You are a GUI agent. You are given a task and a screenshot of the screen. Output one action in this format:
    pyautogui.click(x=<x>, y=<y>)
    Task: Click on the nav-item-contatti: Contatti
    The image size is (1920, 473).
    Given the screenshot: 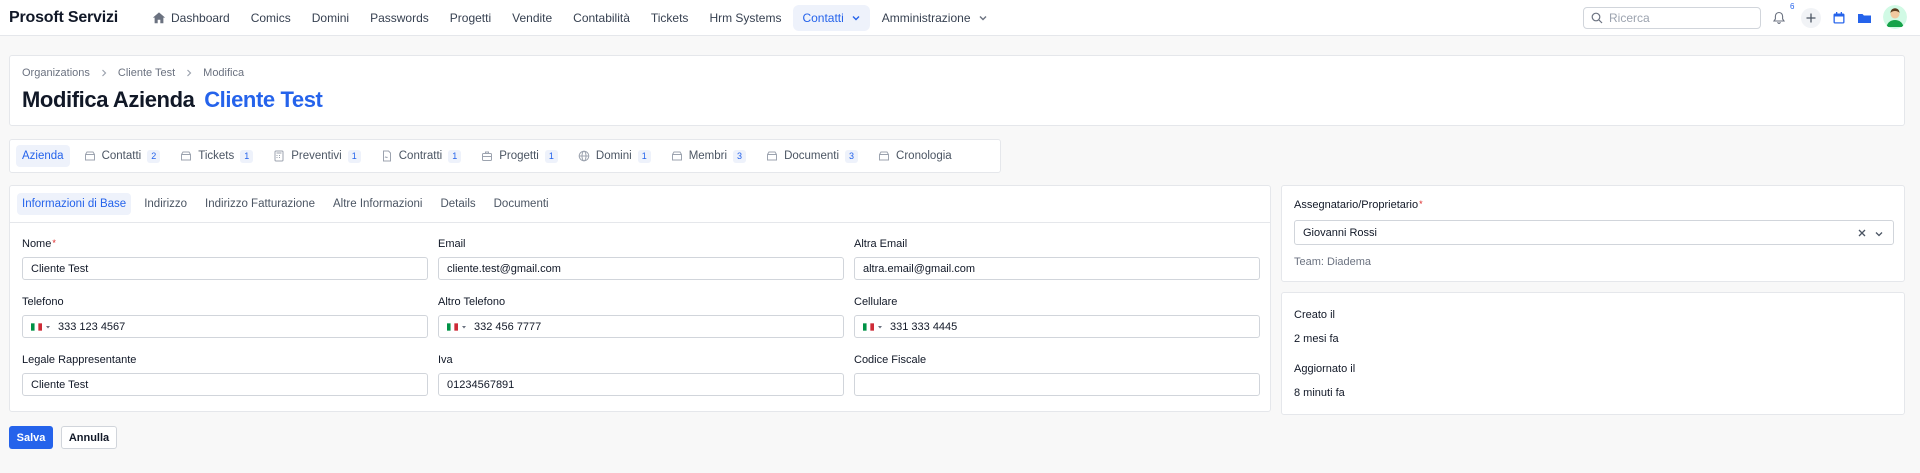 What is the action you would take?
    pyautogui.click(x=831, y=18)
    